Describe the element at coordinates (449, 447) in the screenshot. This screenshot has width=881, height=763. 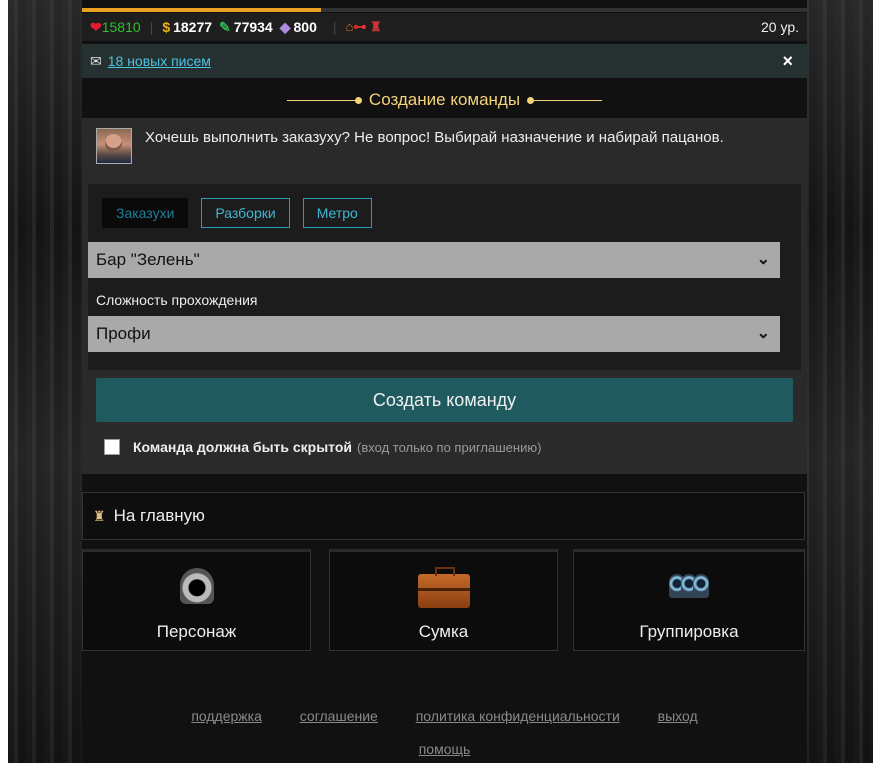
I see `hidden-team-note: (вход только по приглашению)` at that location.